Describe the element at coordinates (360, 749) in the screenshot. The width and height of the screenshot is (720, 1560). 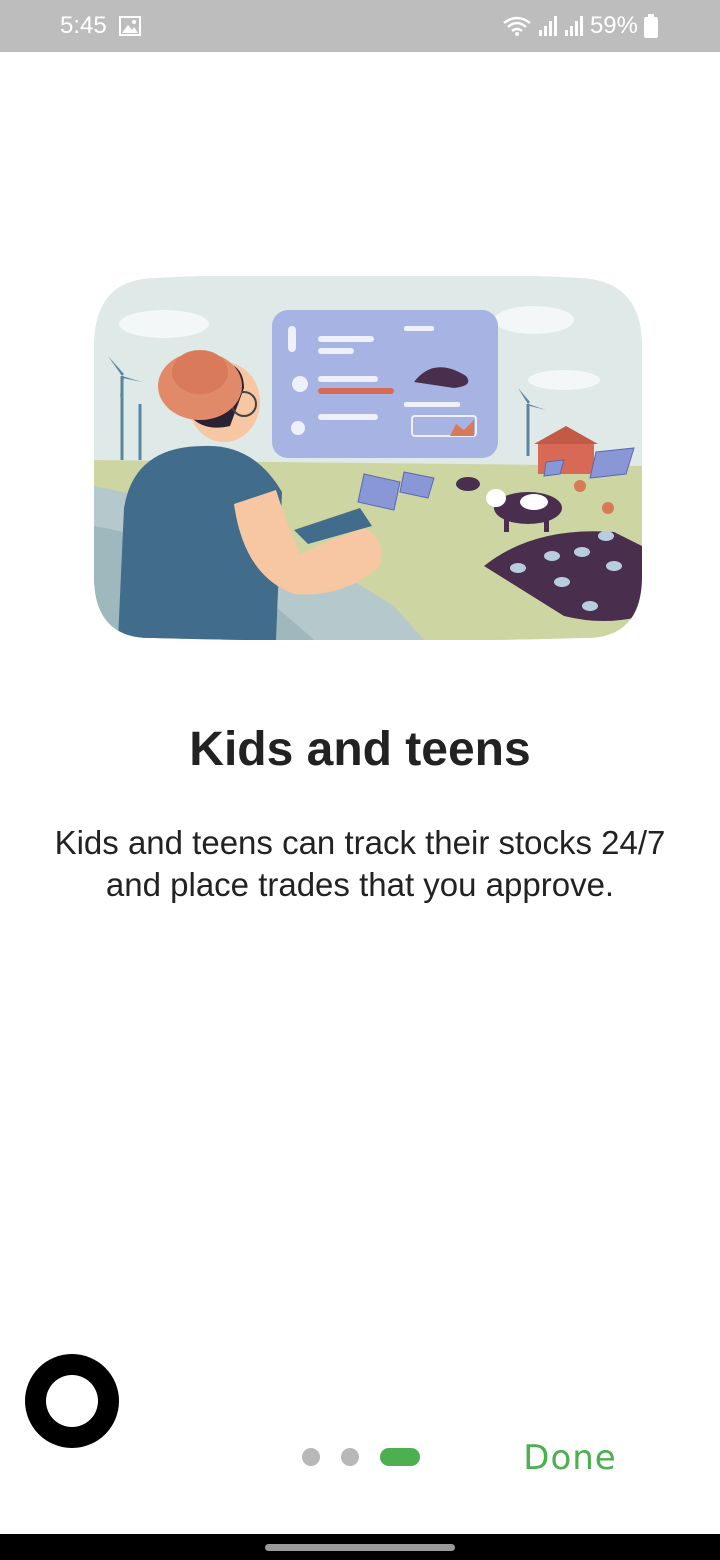
I see `page-title: Kids and teens` at that location.